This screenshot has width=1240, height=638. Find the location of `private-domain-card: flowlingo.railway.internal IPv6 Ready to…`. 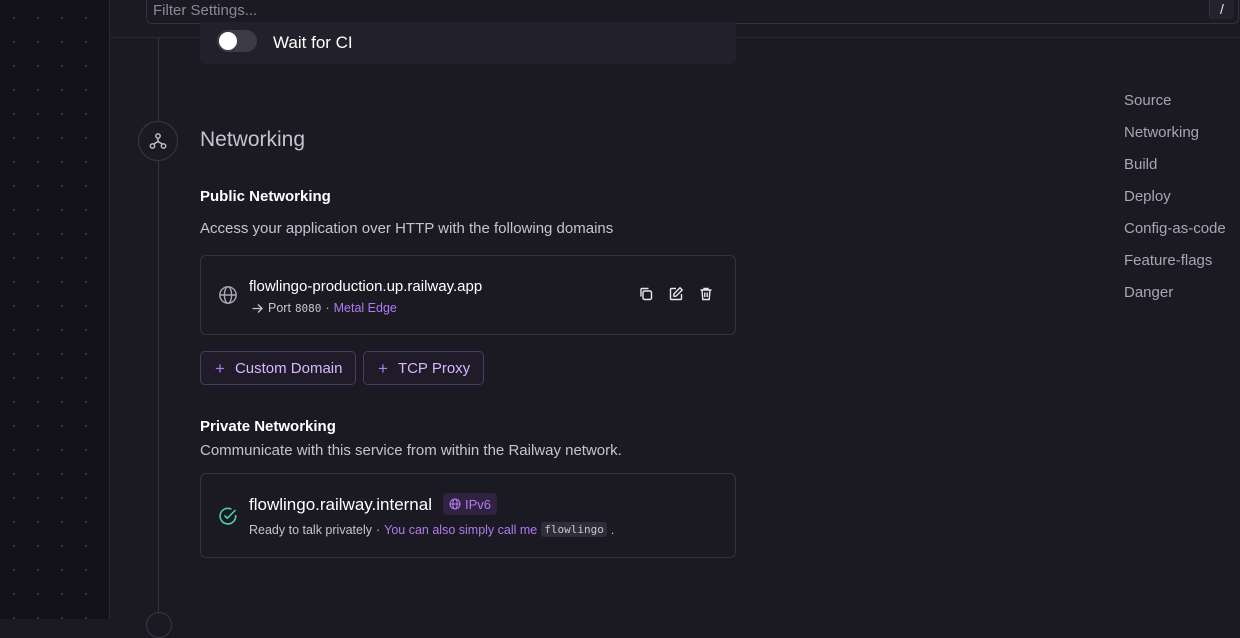

private-domain-card: flowlingo.railway.internal IPv6 Ready to… is located at coordinates (468, 515).